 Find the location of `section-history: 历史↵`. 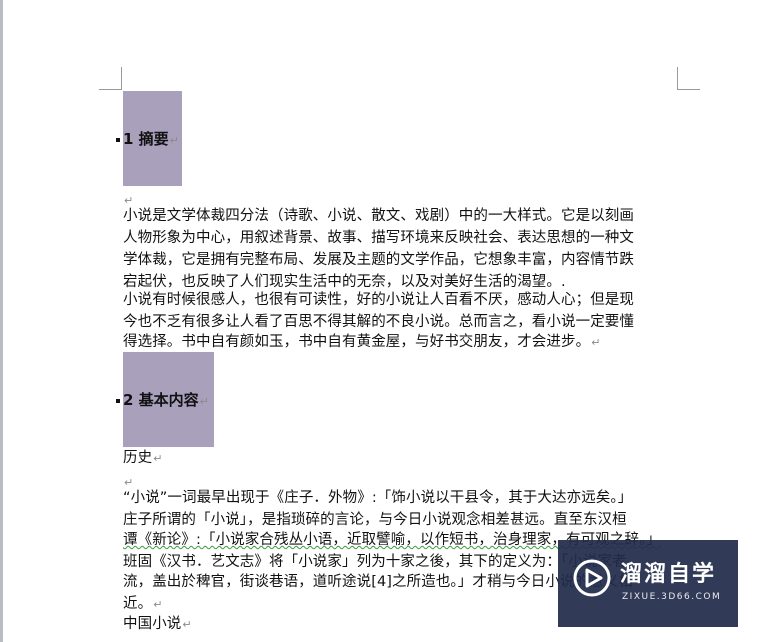

section-history: 历史↵ is located at coordinates (143, 458).